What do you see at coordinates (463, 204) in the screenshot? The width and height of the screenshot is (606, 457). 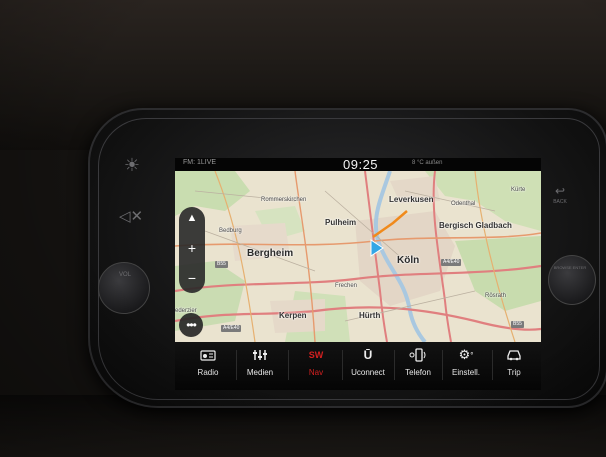 I see `place-label: Odenthal` at bounding box center [463, 204].